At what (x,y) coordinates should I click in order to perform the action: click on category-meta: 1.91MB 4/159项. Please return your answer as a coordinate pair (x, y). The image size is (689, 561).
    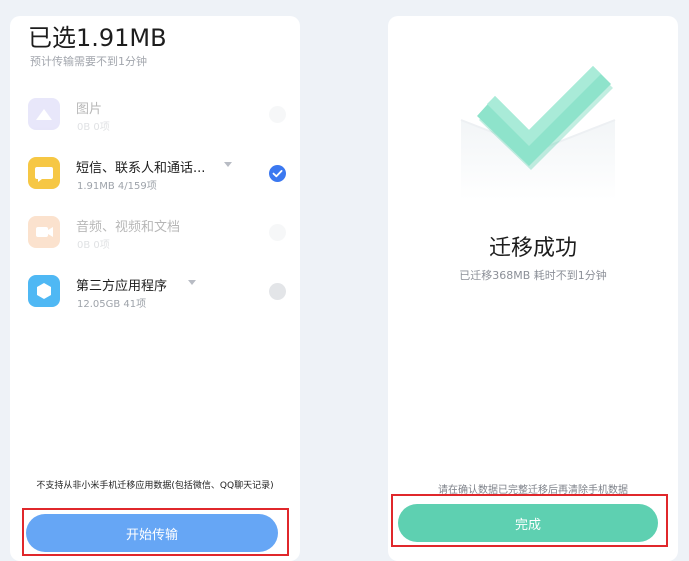
    Looking at the image, I should click on (117, 186).